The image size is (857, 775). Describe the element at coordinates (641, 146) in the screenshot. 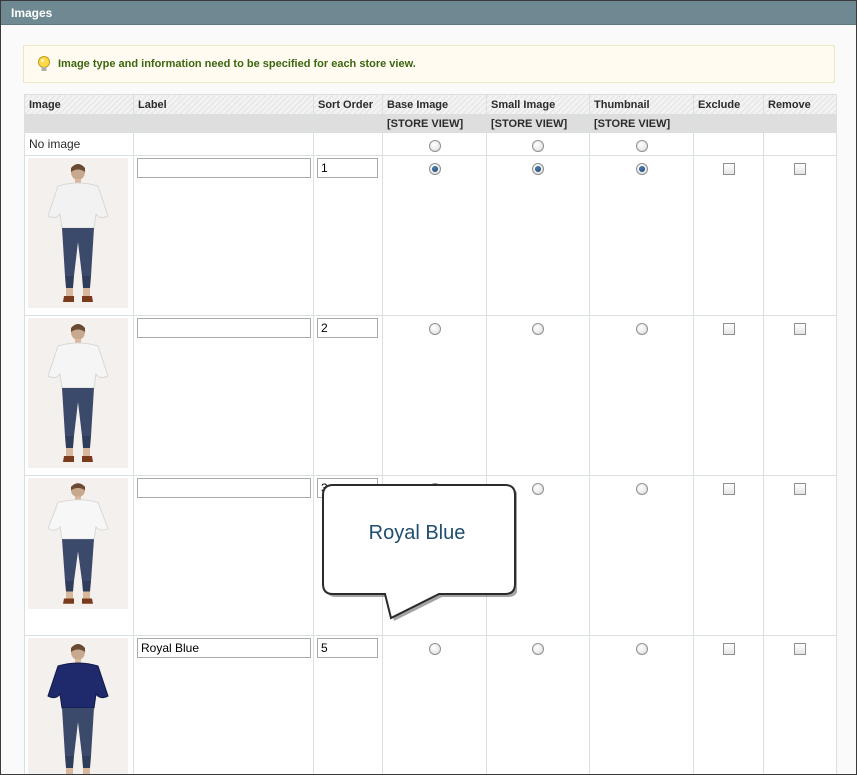

I see `thumbnail-radio-none` at that location.